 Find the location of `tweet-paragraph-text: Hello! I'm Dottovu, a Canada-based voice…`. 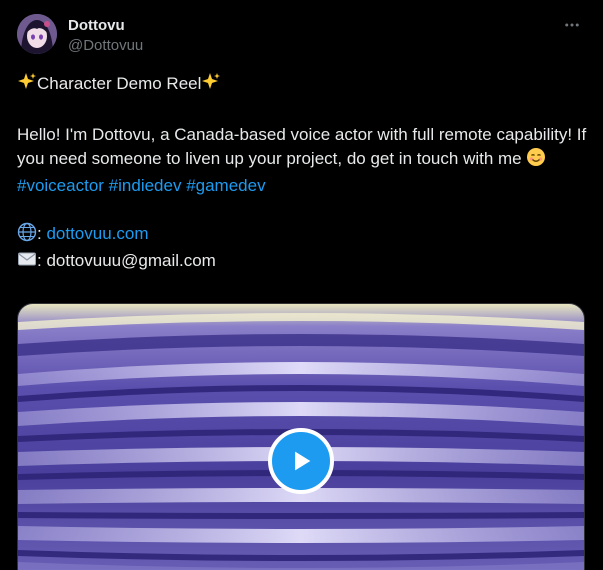

tweet-paragraph-text: Hello! I'm Dottovu, a Canada-based voice… is located at coordinates (302, 146).